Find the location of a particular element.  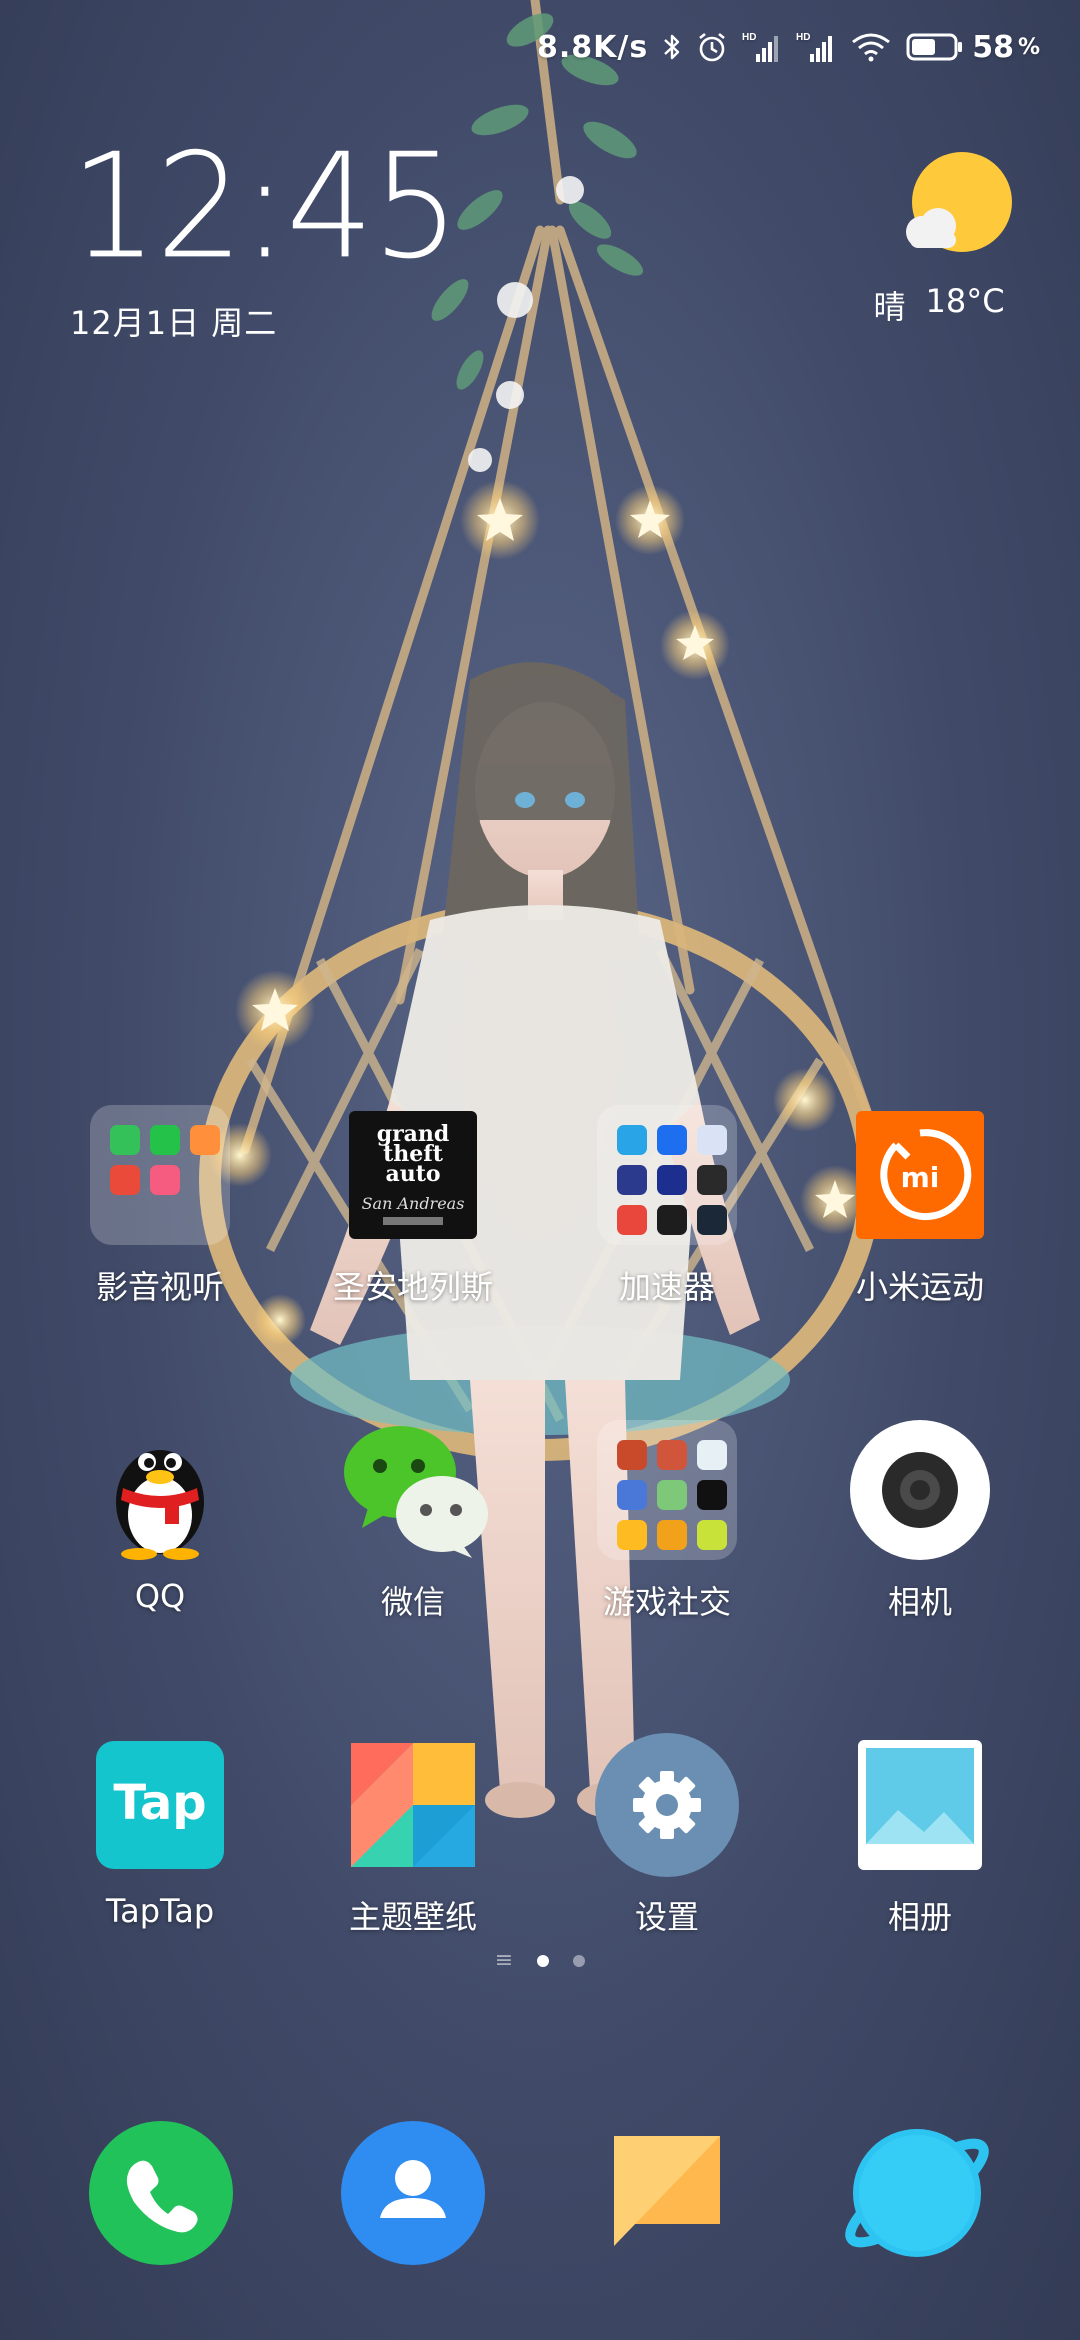

dock-messages is located at coordinates (665, 2193).